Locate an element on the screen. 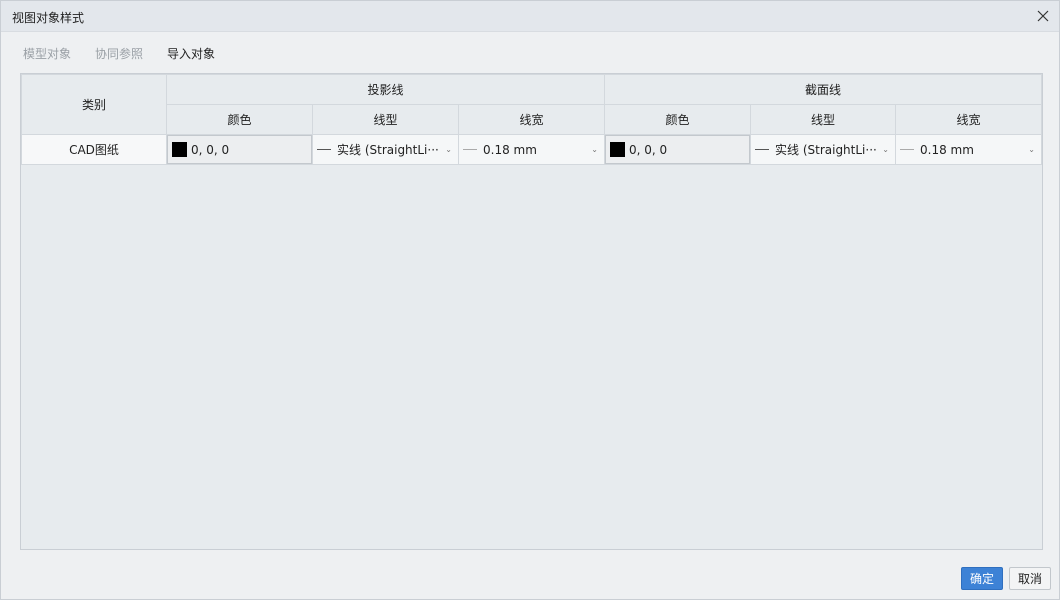 Image resolution: width=1060 pixels, height=600 pixels. header-section-linetype: 线型 is located at coordinates (823, 119).